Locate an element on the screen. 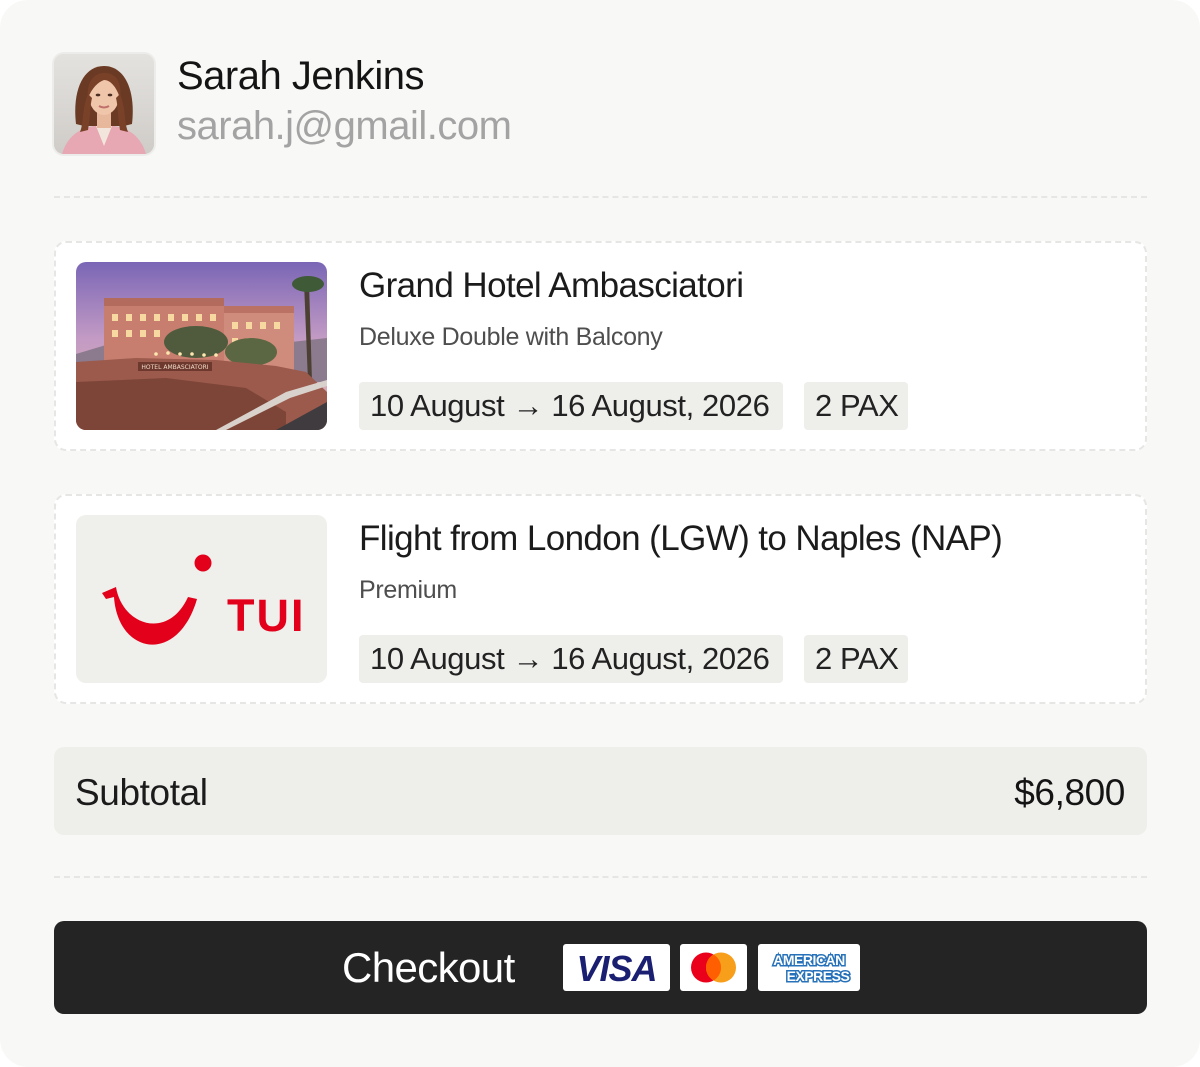 This screenshot has height=1067, width=1200. user-profile: Sarah Jenkins sarah.j@gmail.com is located at coordinates (283, 102).